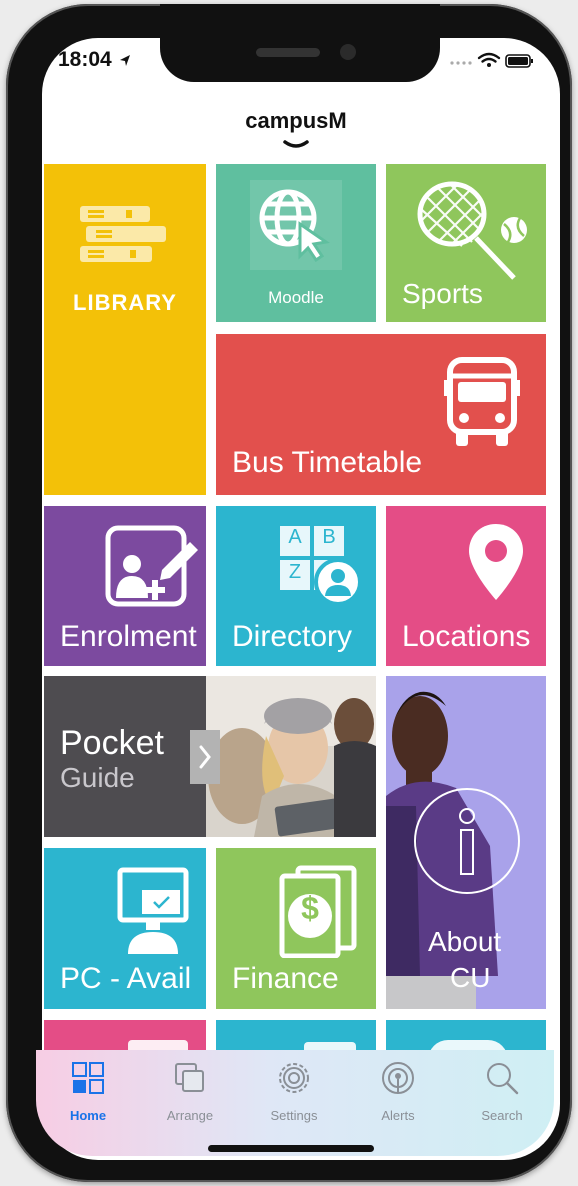  I want to click on speaker-grille, so click(288, 52).